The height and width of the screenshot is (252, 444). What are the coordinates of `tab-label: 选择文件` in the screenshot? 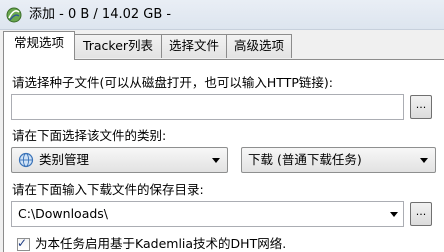 It's located at (193, 45).